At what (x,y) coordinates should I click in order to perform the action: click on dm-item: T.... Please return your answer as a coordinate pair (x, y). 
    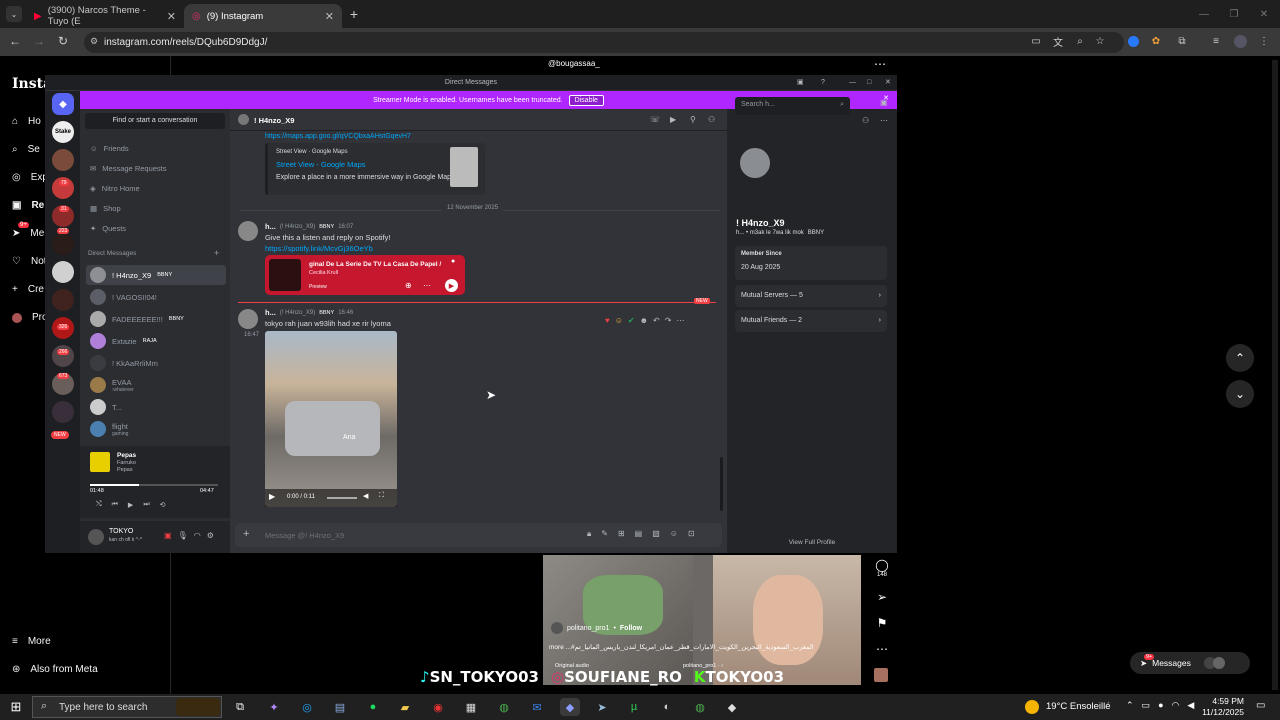
    Looking at the image, I should click on (156, 407).